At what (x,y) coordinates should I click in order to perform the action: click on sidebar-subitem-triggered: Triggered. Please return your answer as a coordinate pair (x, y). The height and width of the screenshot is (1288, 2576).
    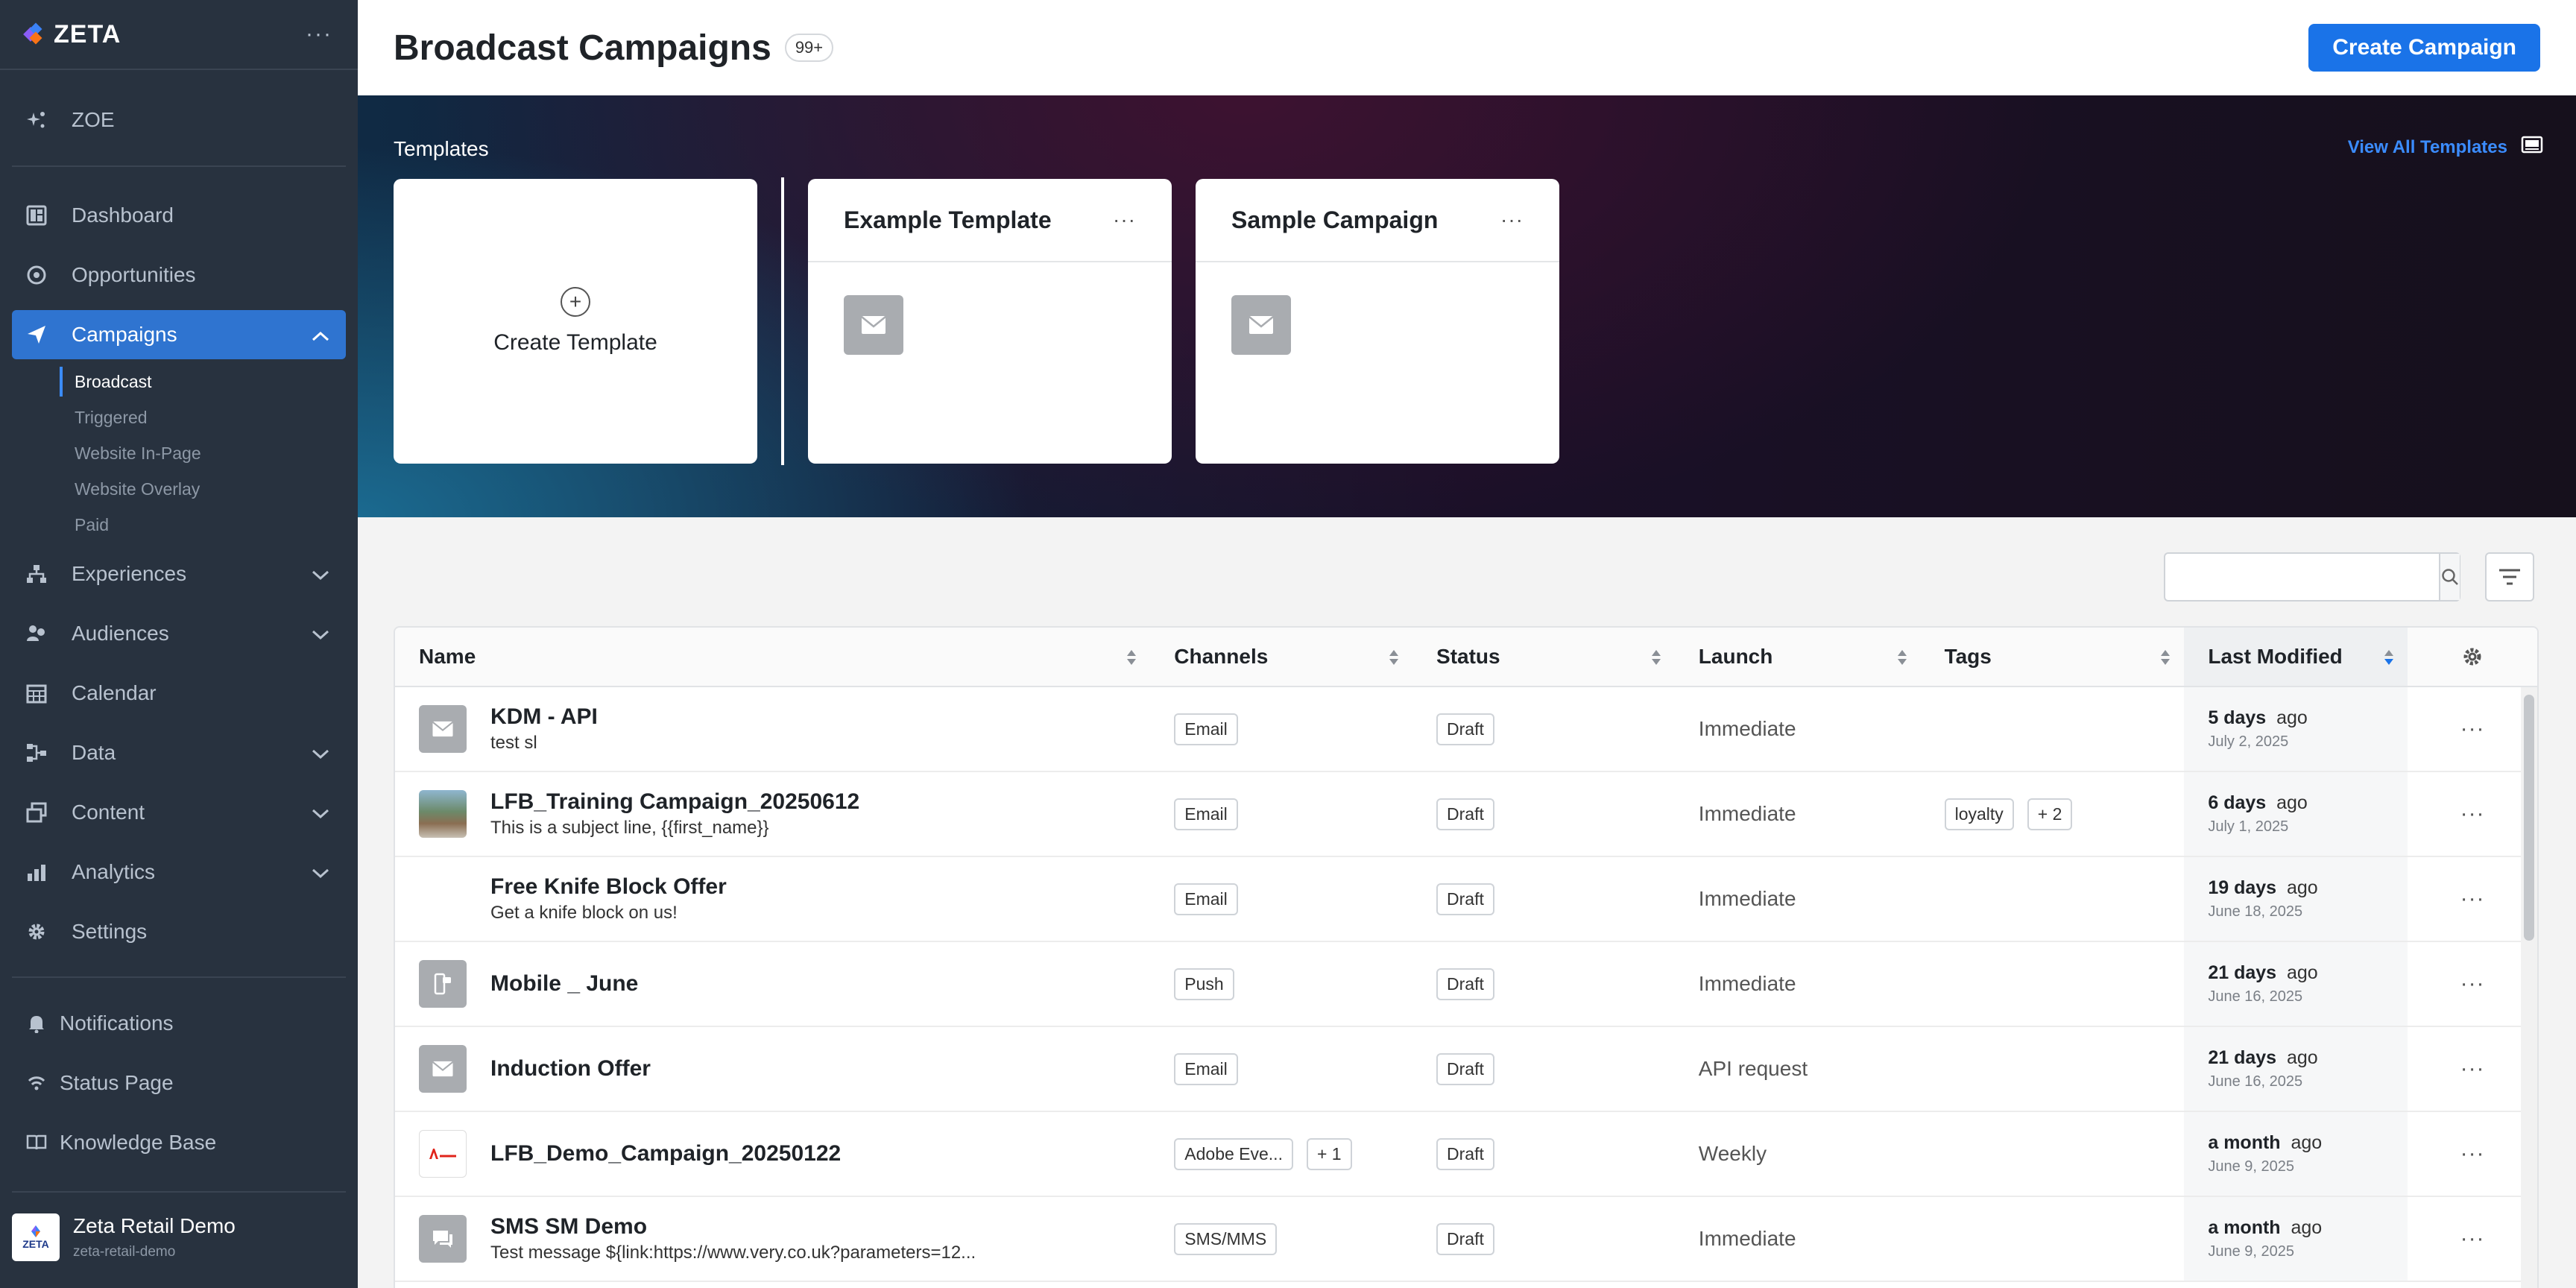
    Looking at the image, I should click on (104, 417).